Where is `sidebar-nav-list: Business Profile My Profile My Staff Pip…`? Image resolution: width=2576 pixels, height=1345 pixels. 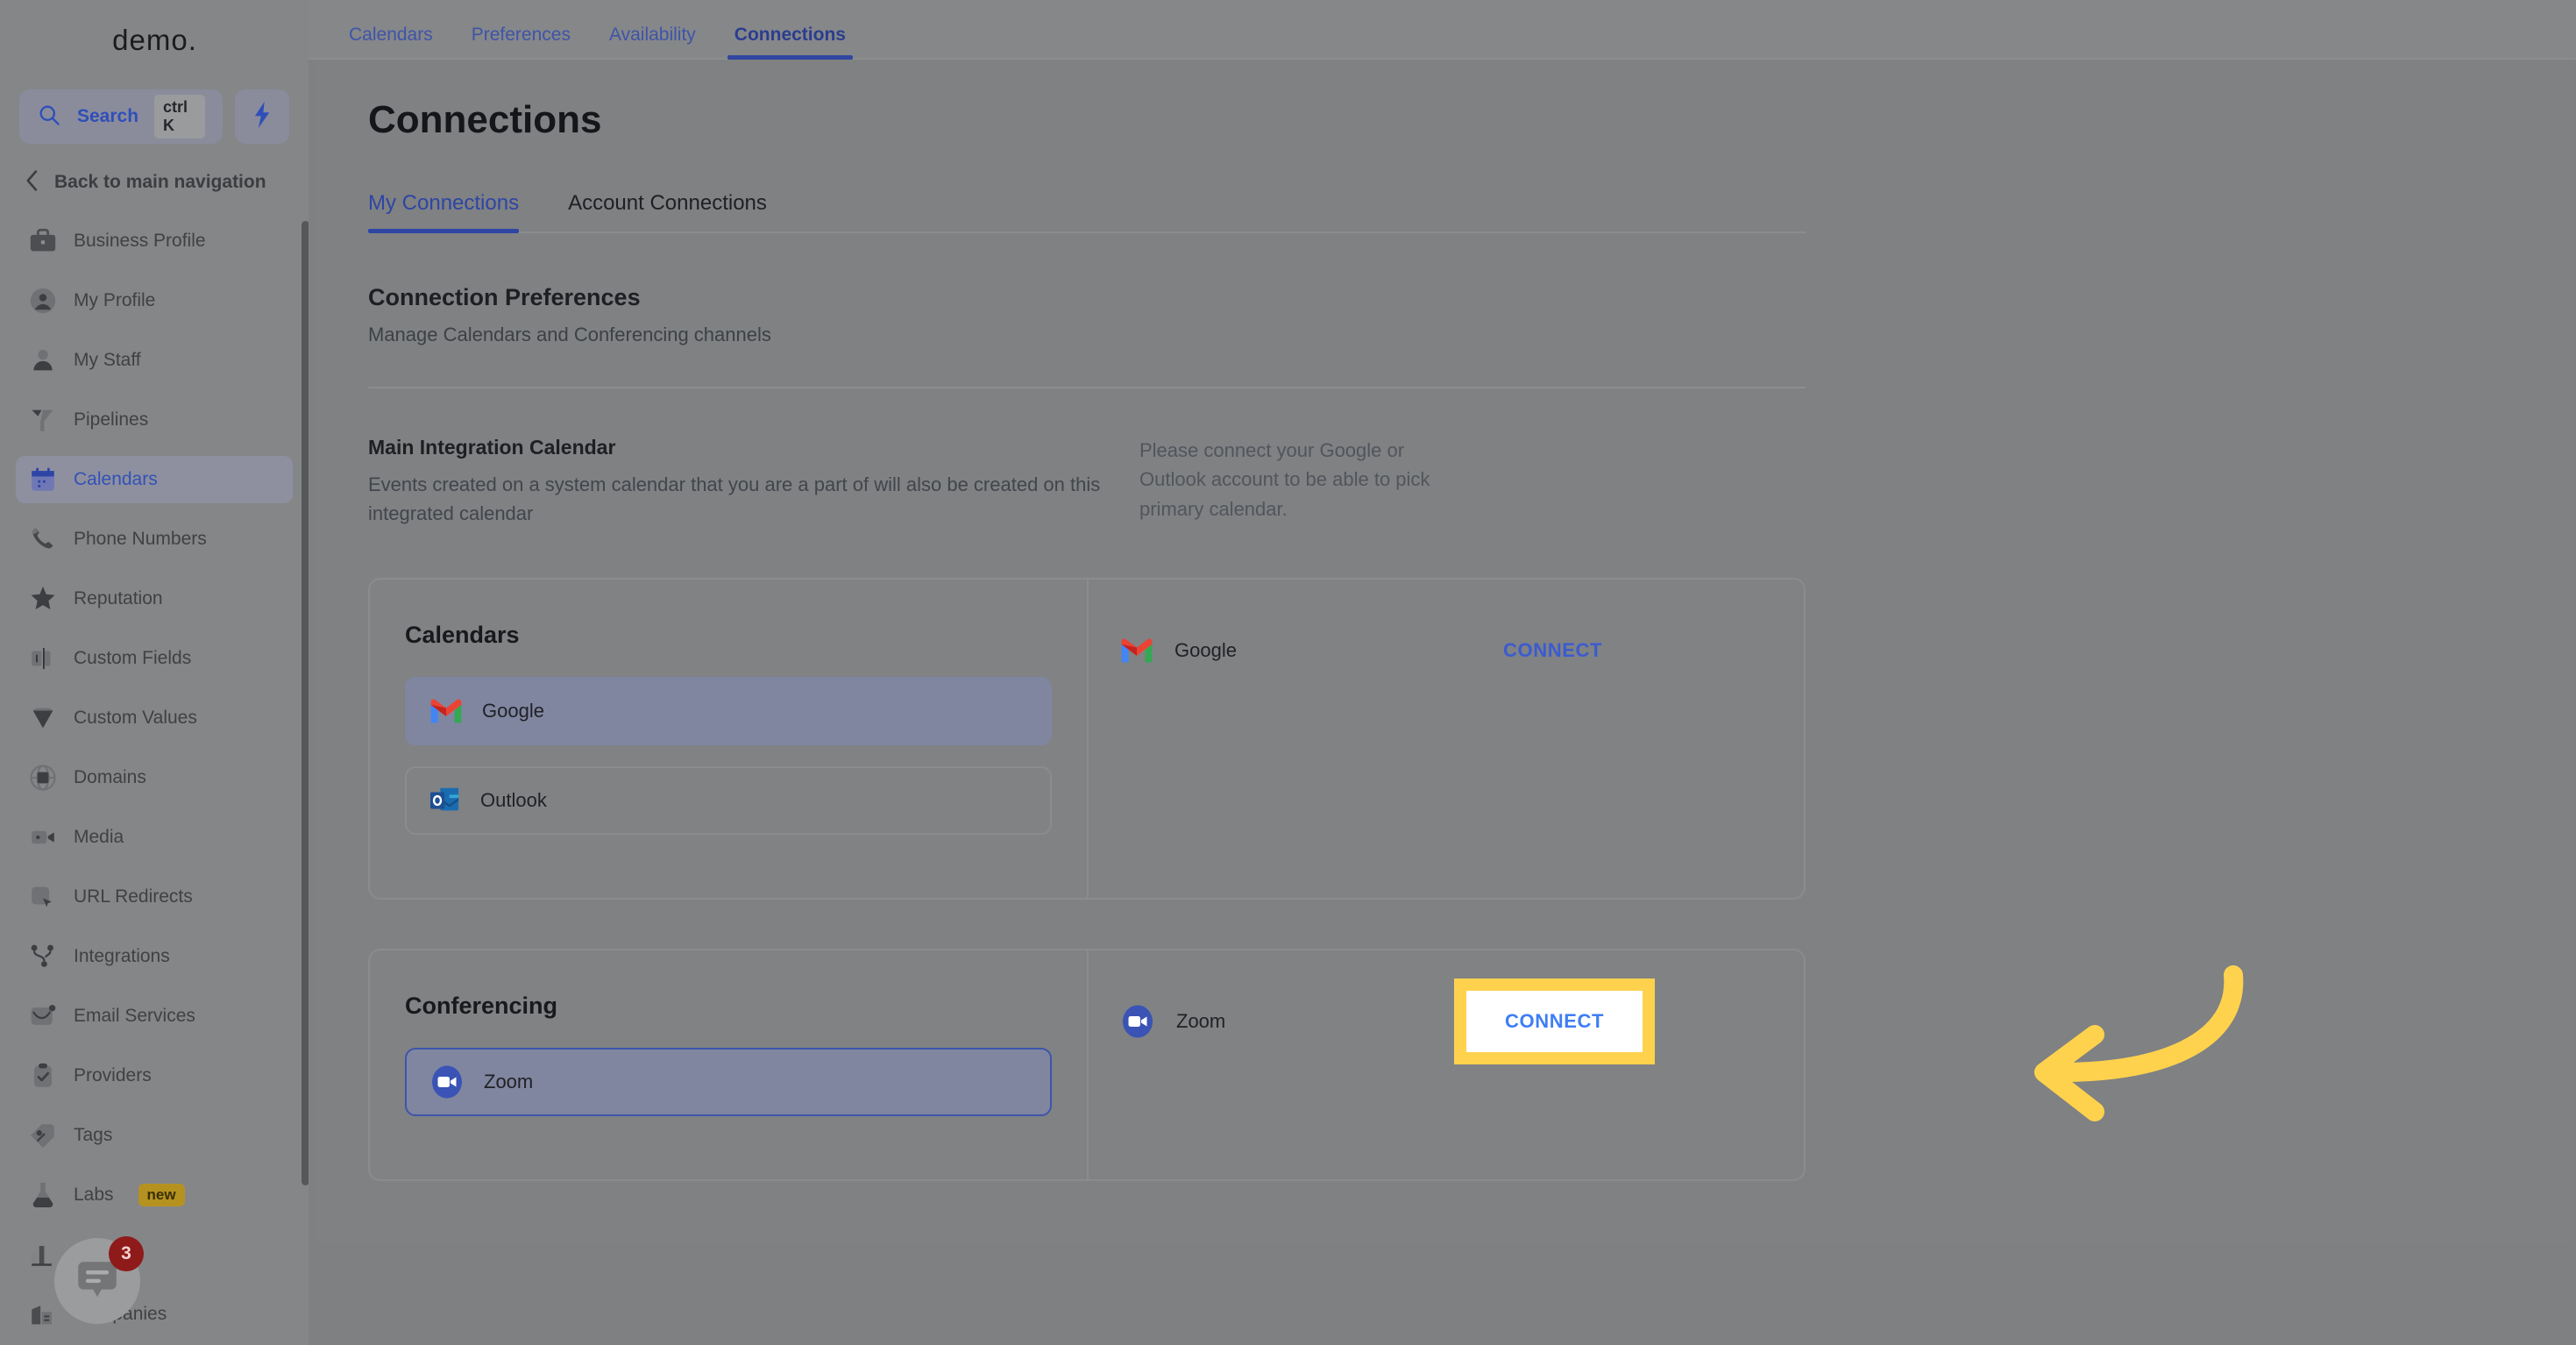
sidebar-nav-list: Business Profile My Profile My Staff Pip… is located at coordinates (154, 779).